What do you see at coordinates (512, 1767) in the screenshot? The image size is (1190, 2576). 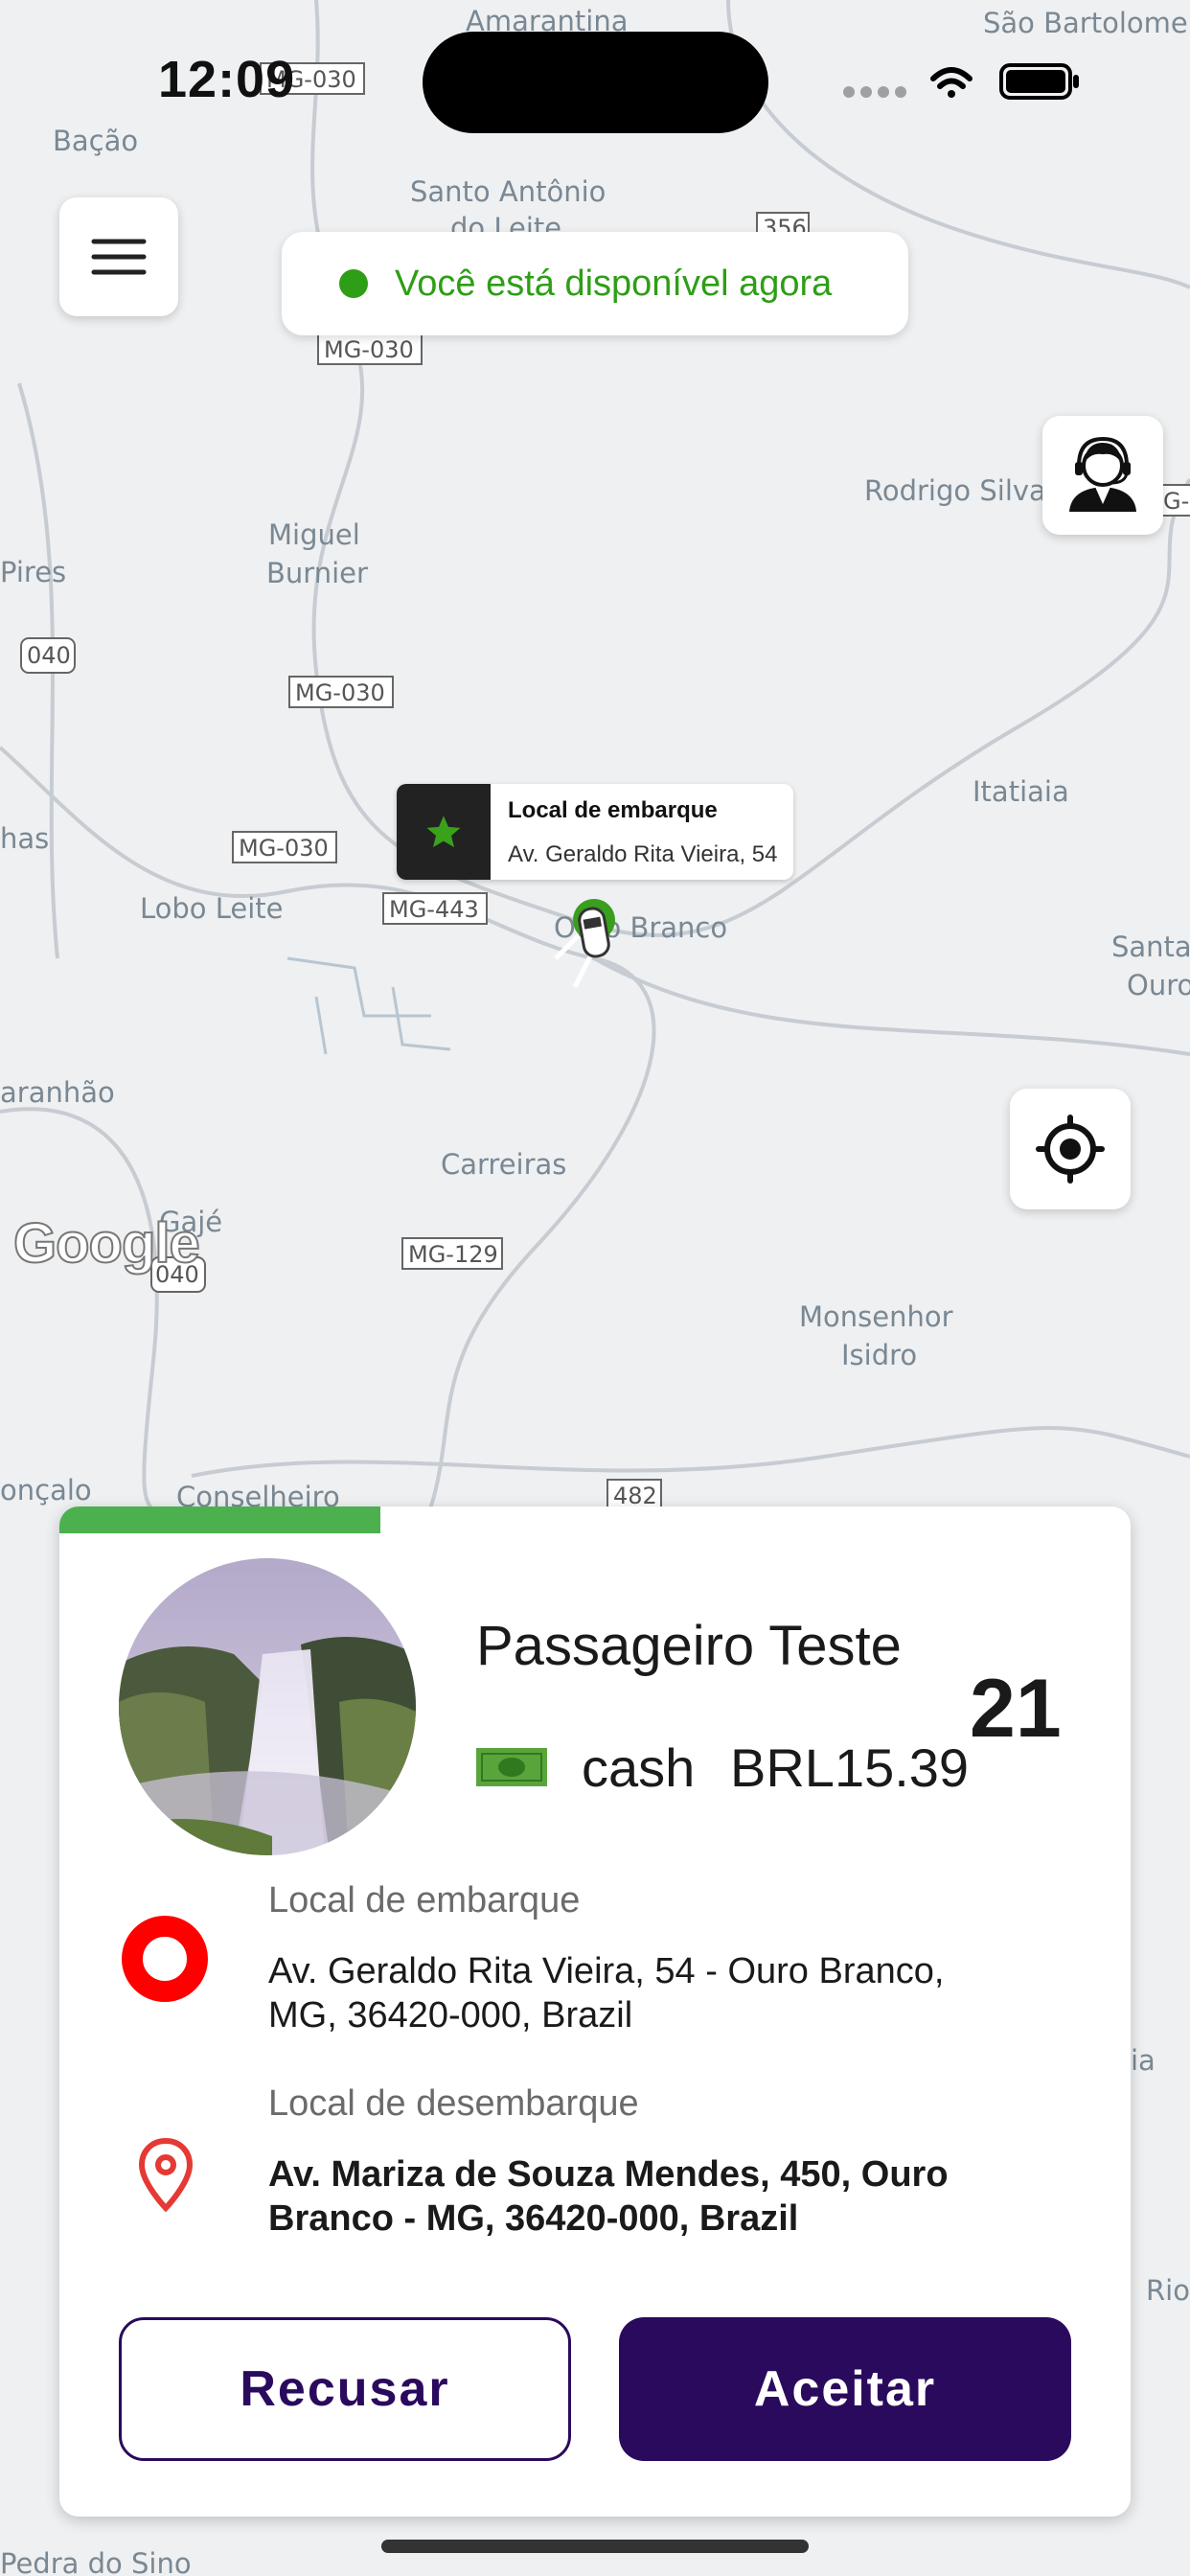 I see `cash-icon` at bounding box center [512, 1767].